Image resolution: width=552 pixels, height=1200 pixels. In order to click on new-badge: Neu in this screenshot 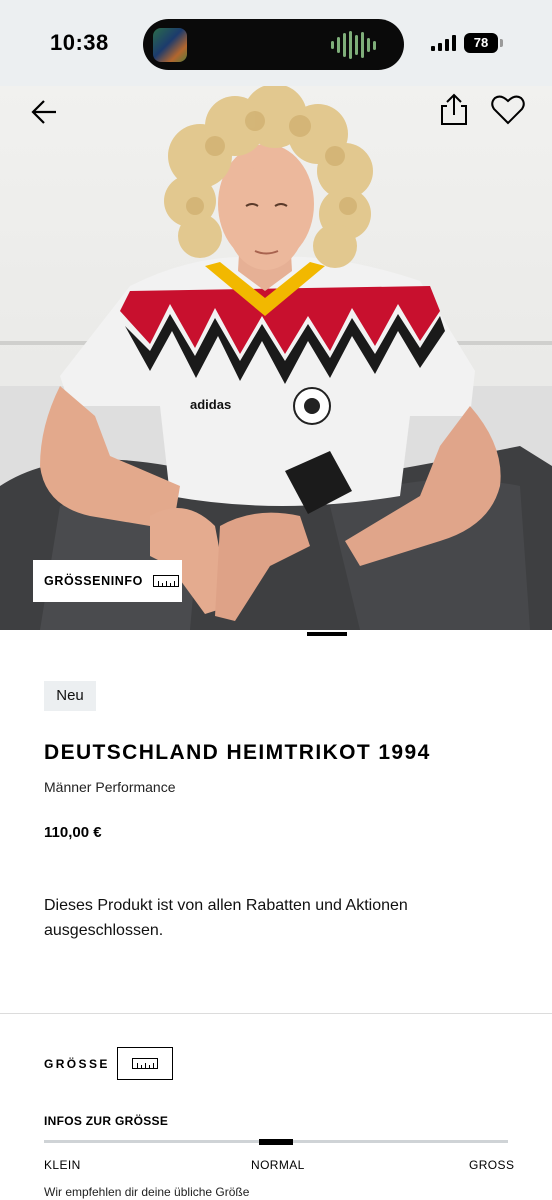, I will do `click(70, 696)`.